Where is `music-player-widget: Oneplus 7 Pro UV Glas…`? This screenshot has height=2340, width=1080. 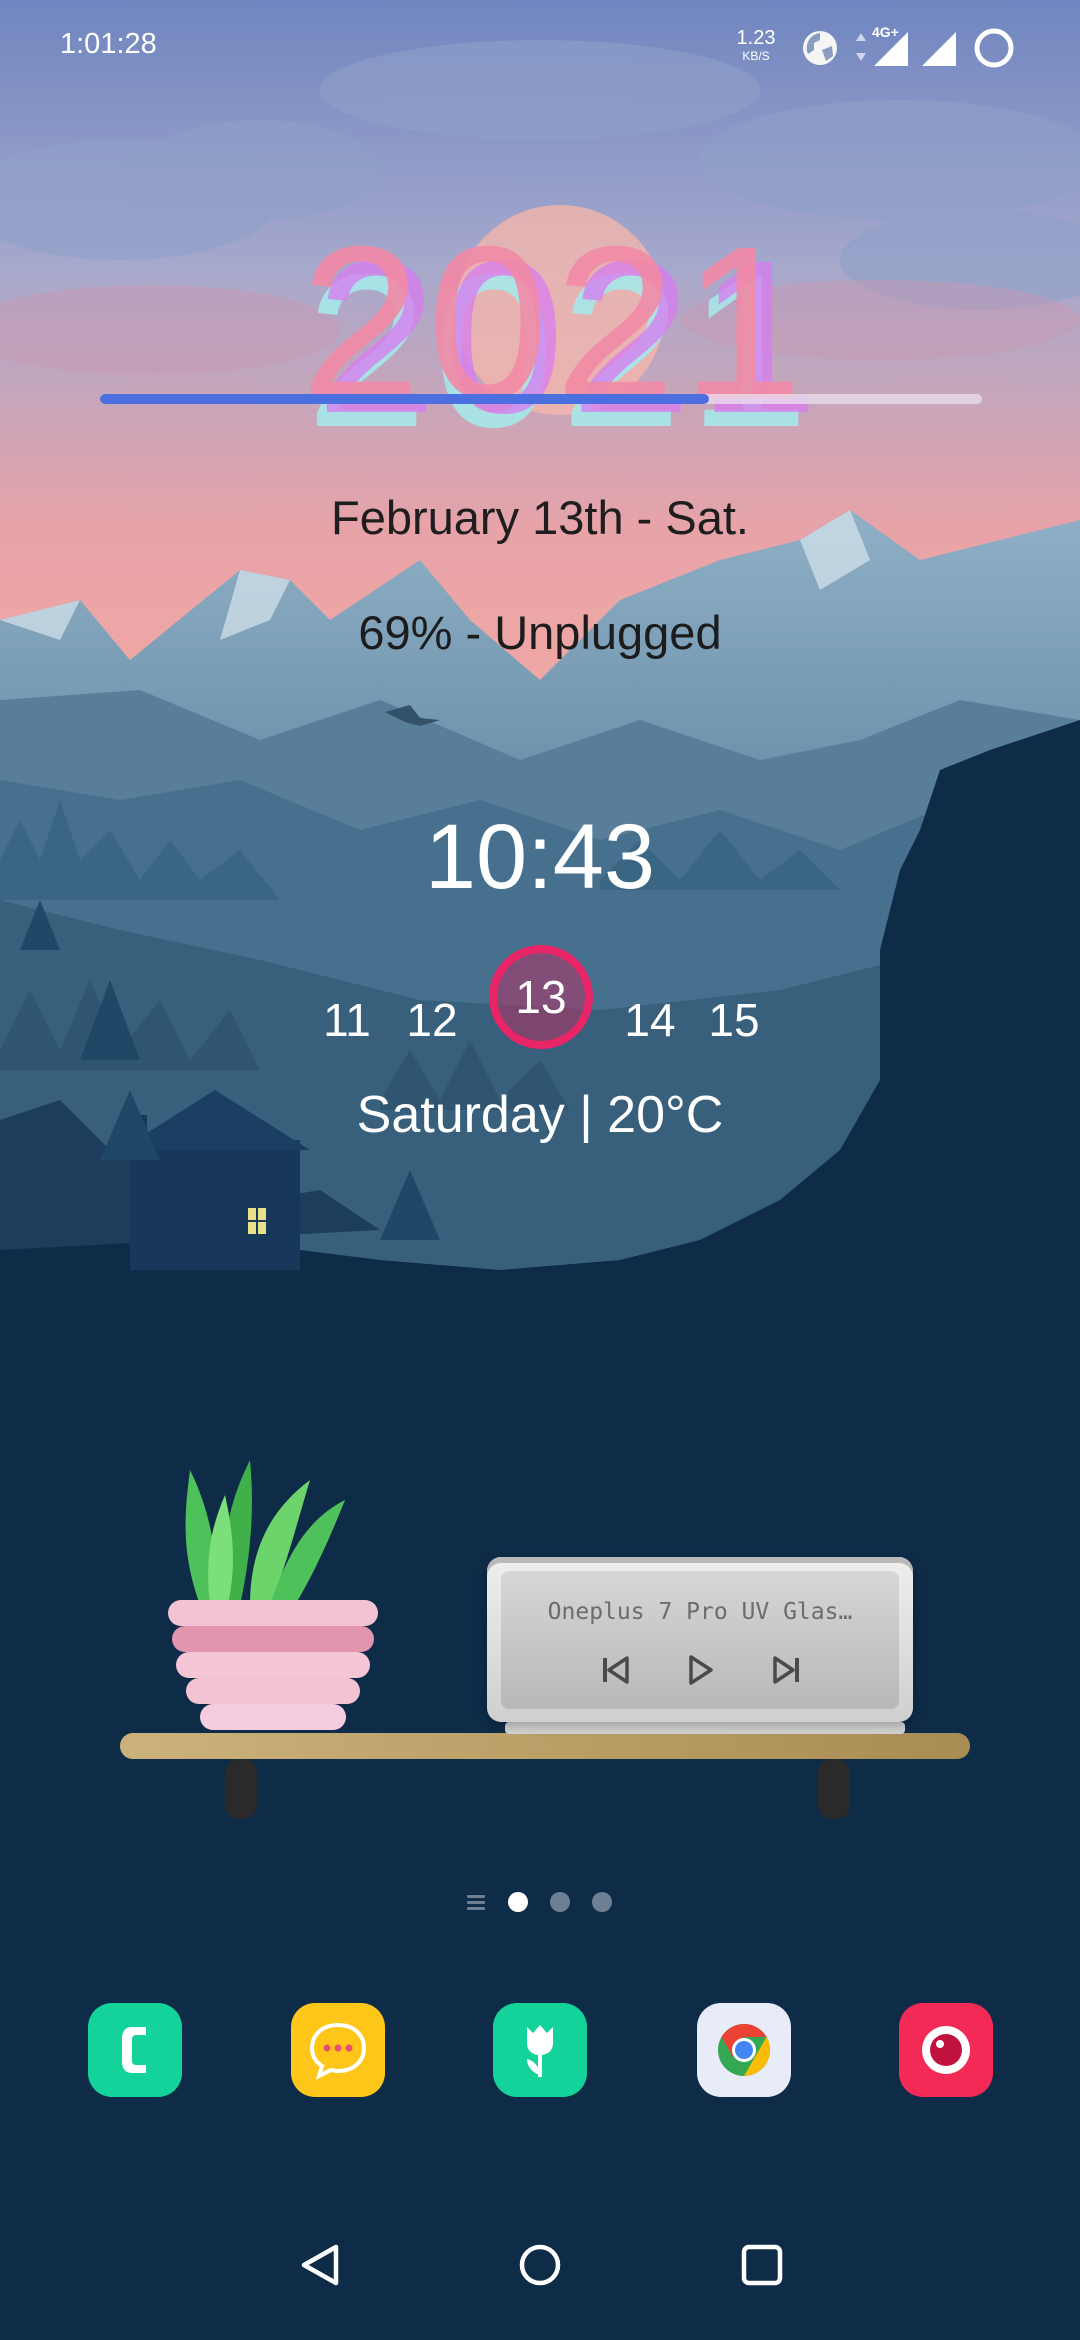 music-player-widget: Oneplus 7 Pro UV Glas… is located at coordinates (700, 1639).